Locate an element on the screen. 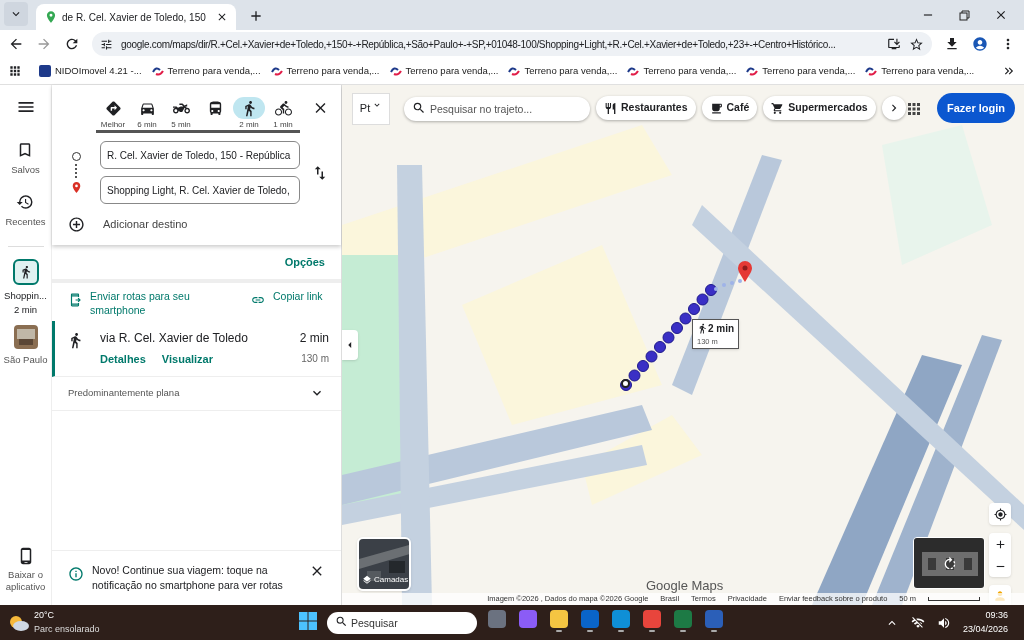 This screenshot has height=640, width=1024. notice-text: Novo! Continue sua viagem: toque na notificação no smartphone para ver rotas is located at coordinates (188, 578).